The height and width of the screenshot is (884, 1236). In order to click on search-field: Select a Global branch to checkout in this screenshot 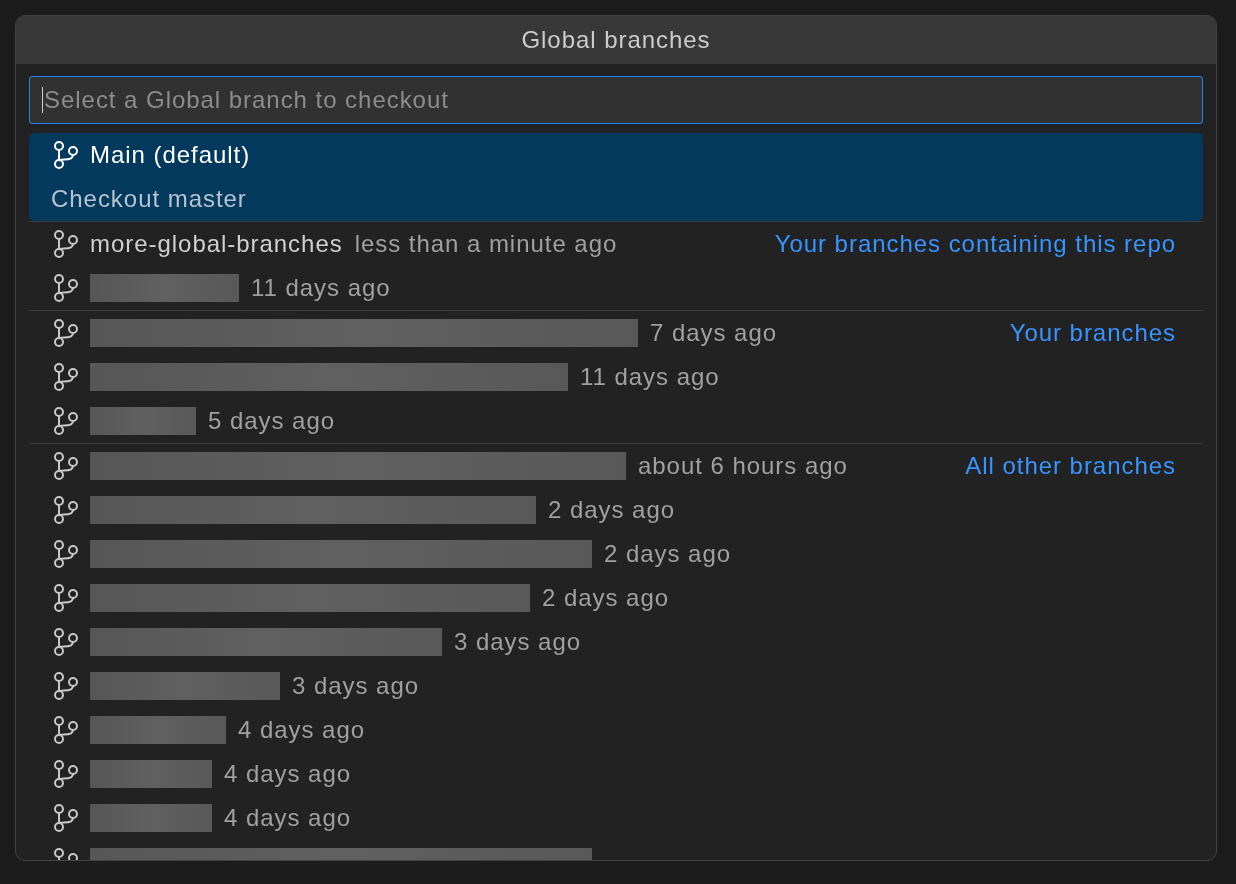, I will do `click(616, 100)`.